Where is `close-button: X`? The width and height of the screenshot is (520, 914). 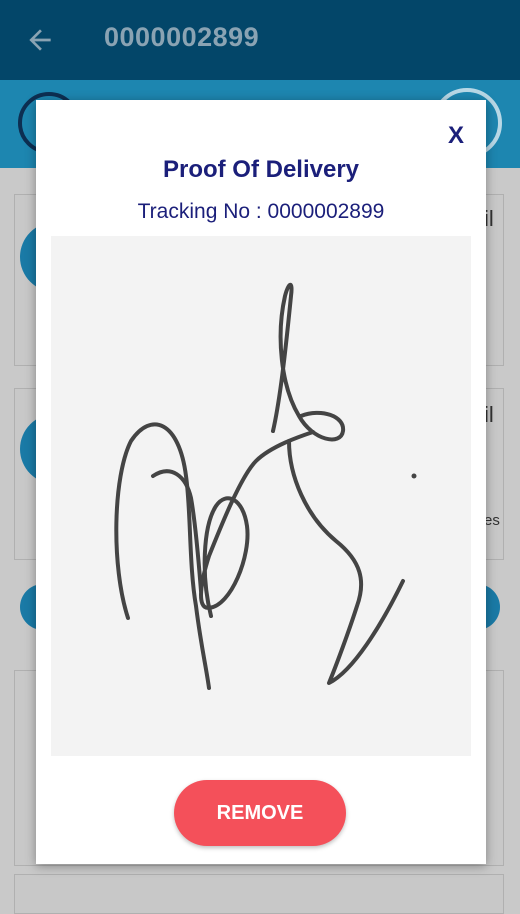
close-button: X is located at coordinates (456, 136).